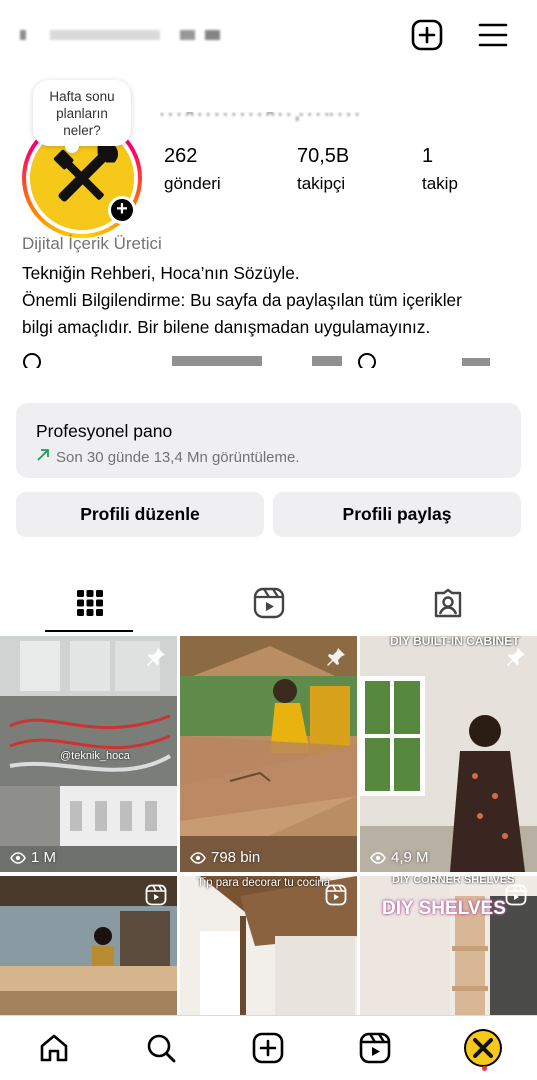 The image size is (537, 1080). What do you see at coordinates (399, 857) in the screenshot?
I see `view-count: 4,9 M` at bounding box center [399, 857].